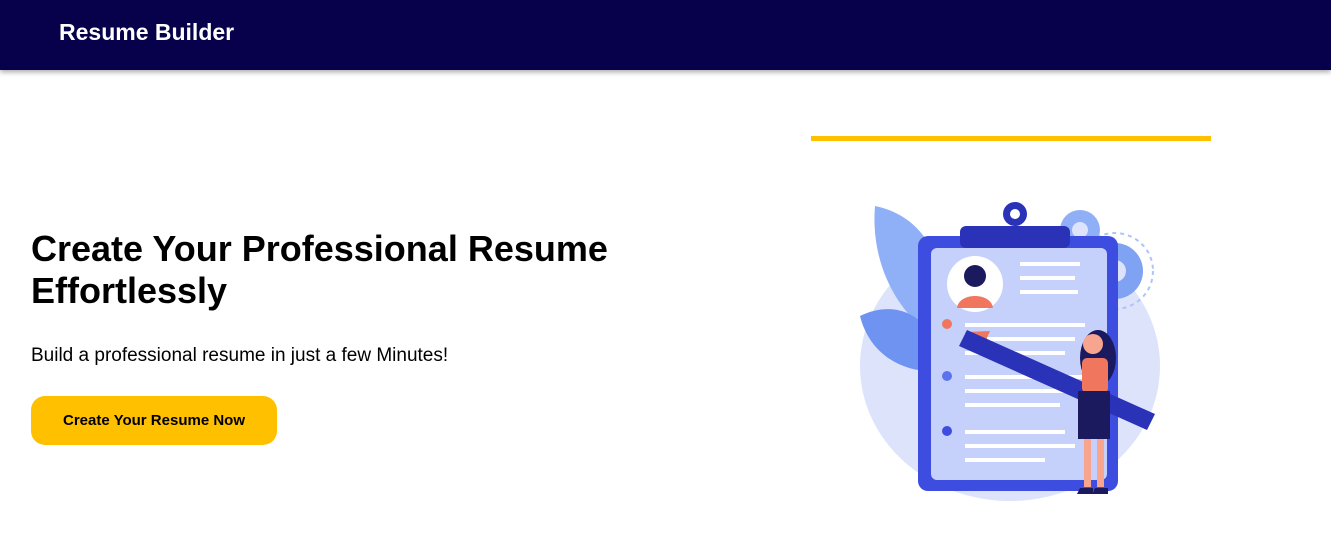 This screenshot has height=545, width=1331. I want to click on top-navbar: Resume Builder, so click(665, 35).